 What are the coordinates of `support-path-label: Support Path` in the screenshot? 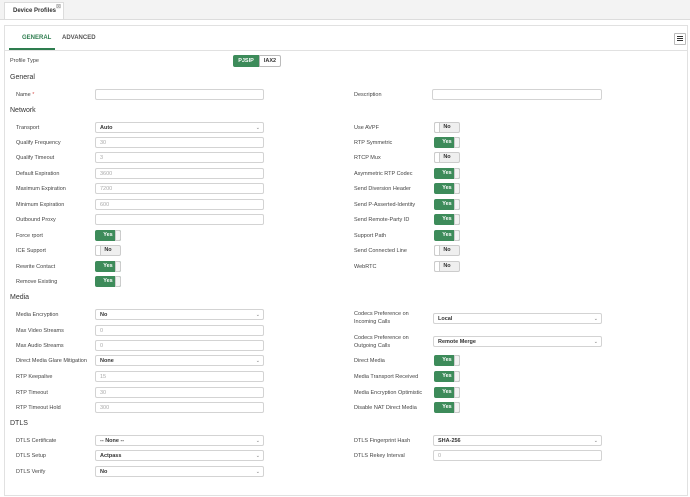 It's located at (370, 236).